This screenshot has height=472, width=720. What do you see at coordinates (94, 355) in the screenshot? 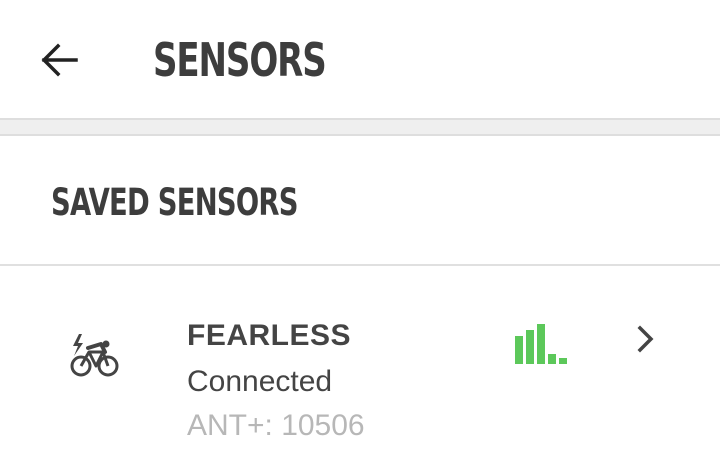
I see `e-bike-icon` at bounding box center [94, 355].